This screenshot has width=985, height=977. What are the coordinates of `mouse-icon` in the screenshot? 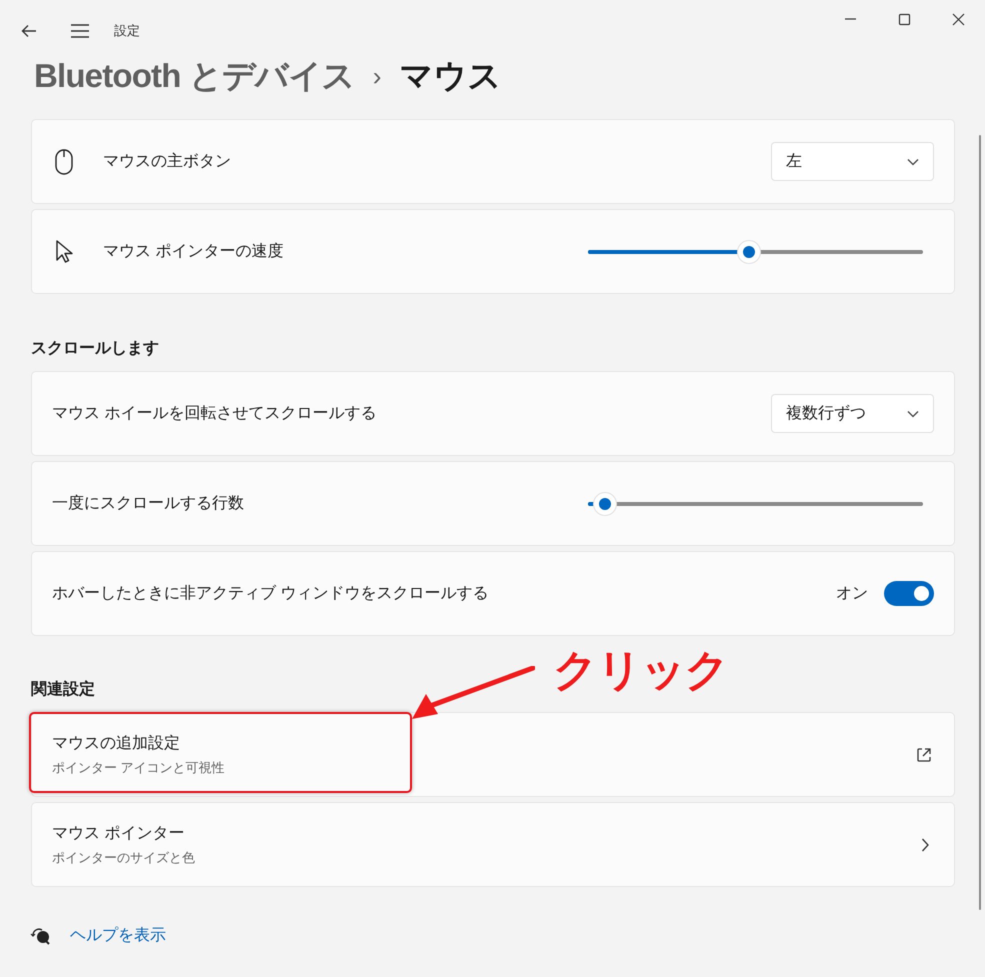 It's located at (64, 161).